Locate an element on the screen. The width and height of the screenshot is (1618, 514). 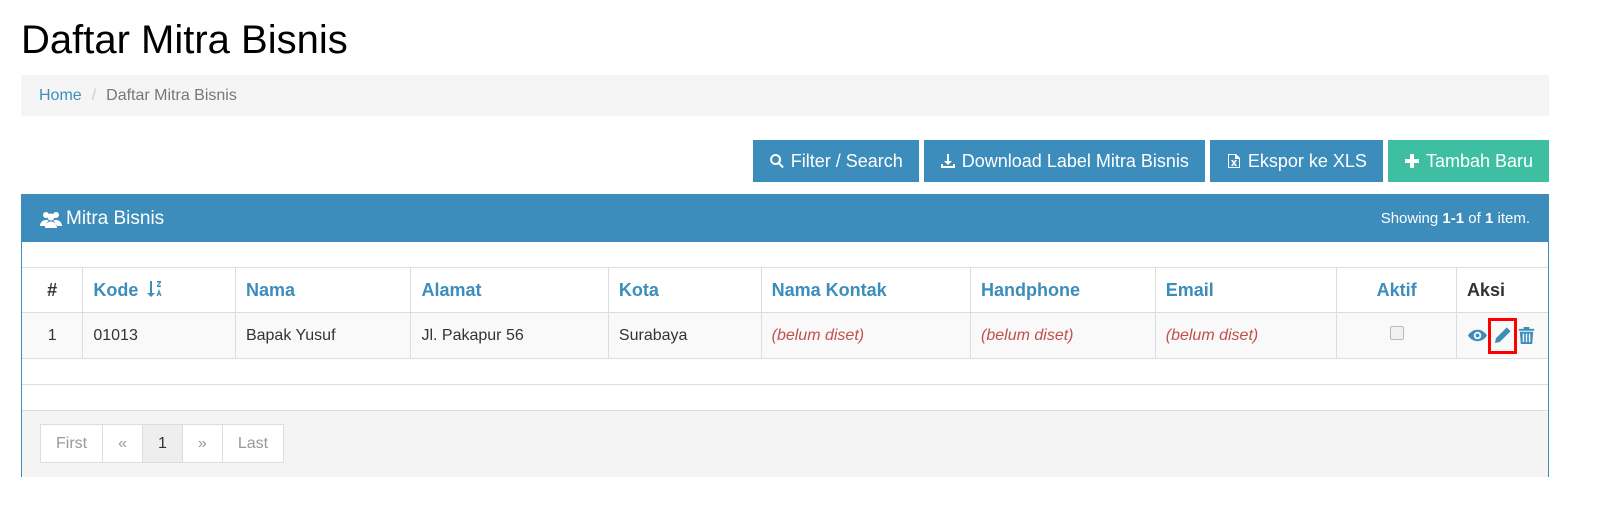
cell-aktif is located at coordinates (1396, 335).